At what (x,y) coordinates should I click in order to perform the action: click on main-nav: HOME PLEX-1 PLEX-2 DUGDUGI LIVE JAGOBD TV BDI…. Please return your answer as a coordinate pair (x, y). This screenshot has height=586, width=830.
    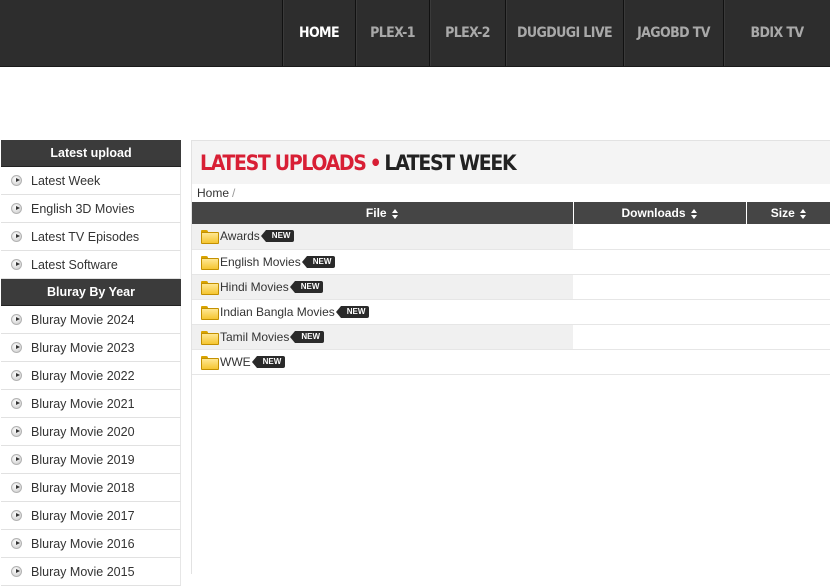
    Looking at the image, I should click on (556, 33).